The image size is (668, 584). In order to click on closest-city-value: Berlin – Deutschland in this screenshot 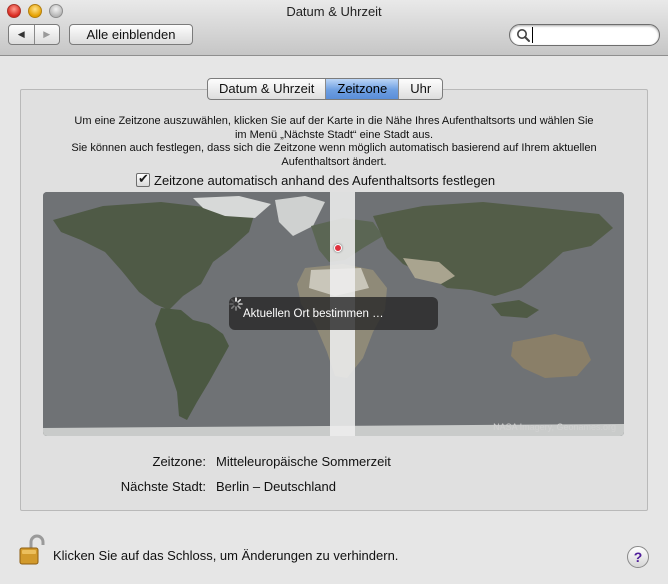, I will do `click(276, 486)`.